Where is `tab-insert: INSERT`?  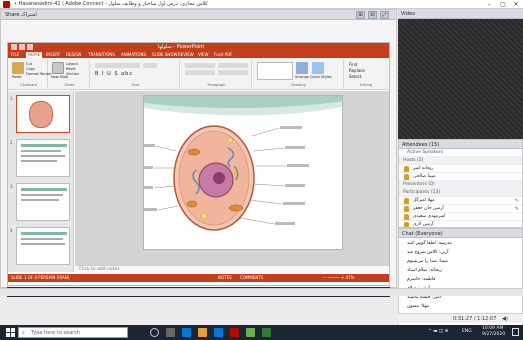
tab-insert: INSERT is located at coordinates (53, 54).